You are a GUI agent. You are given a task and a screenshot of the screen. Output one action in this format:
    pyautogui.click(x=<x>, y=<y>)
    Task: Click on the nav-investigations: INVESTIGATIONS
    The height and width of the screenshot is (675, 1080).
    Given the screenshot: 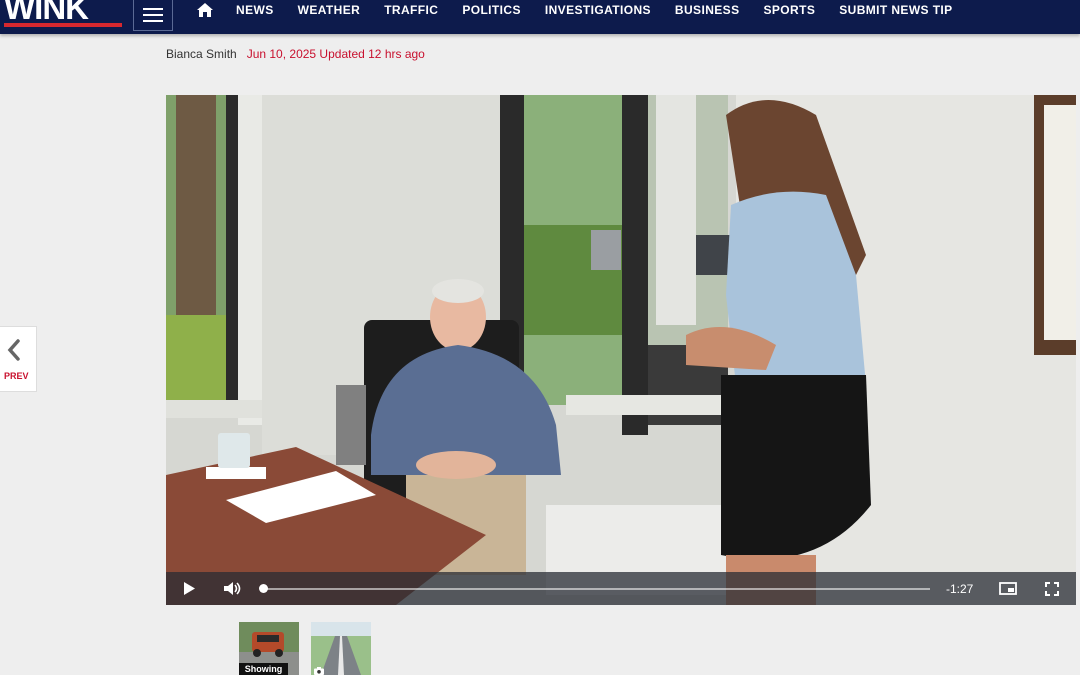 What is the action you would take?
    pyautogui.click(x=598, y=10)
    